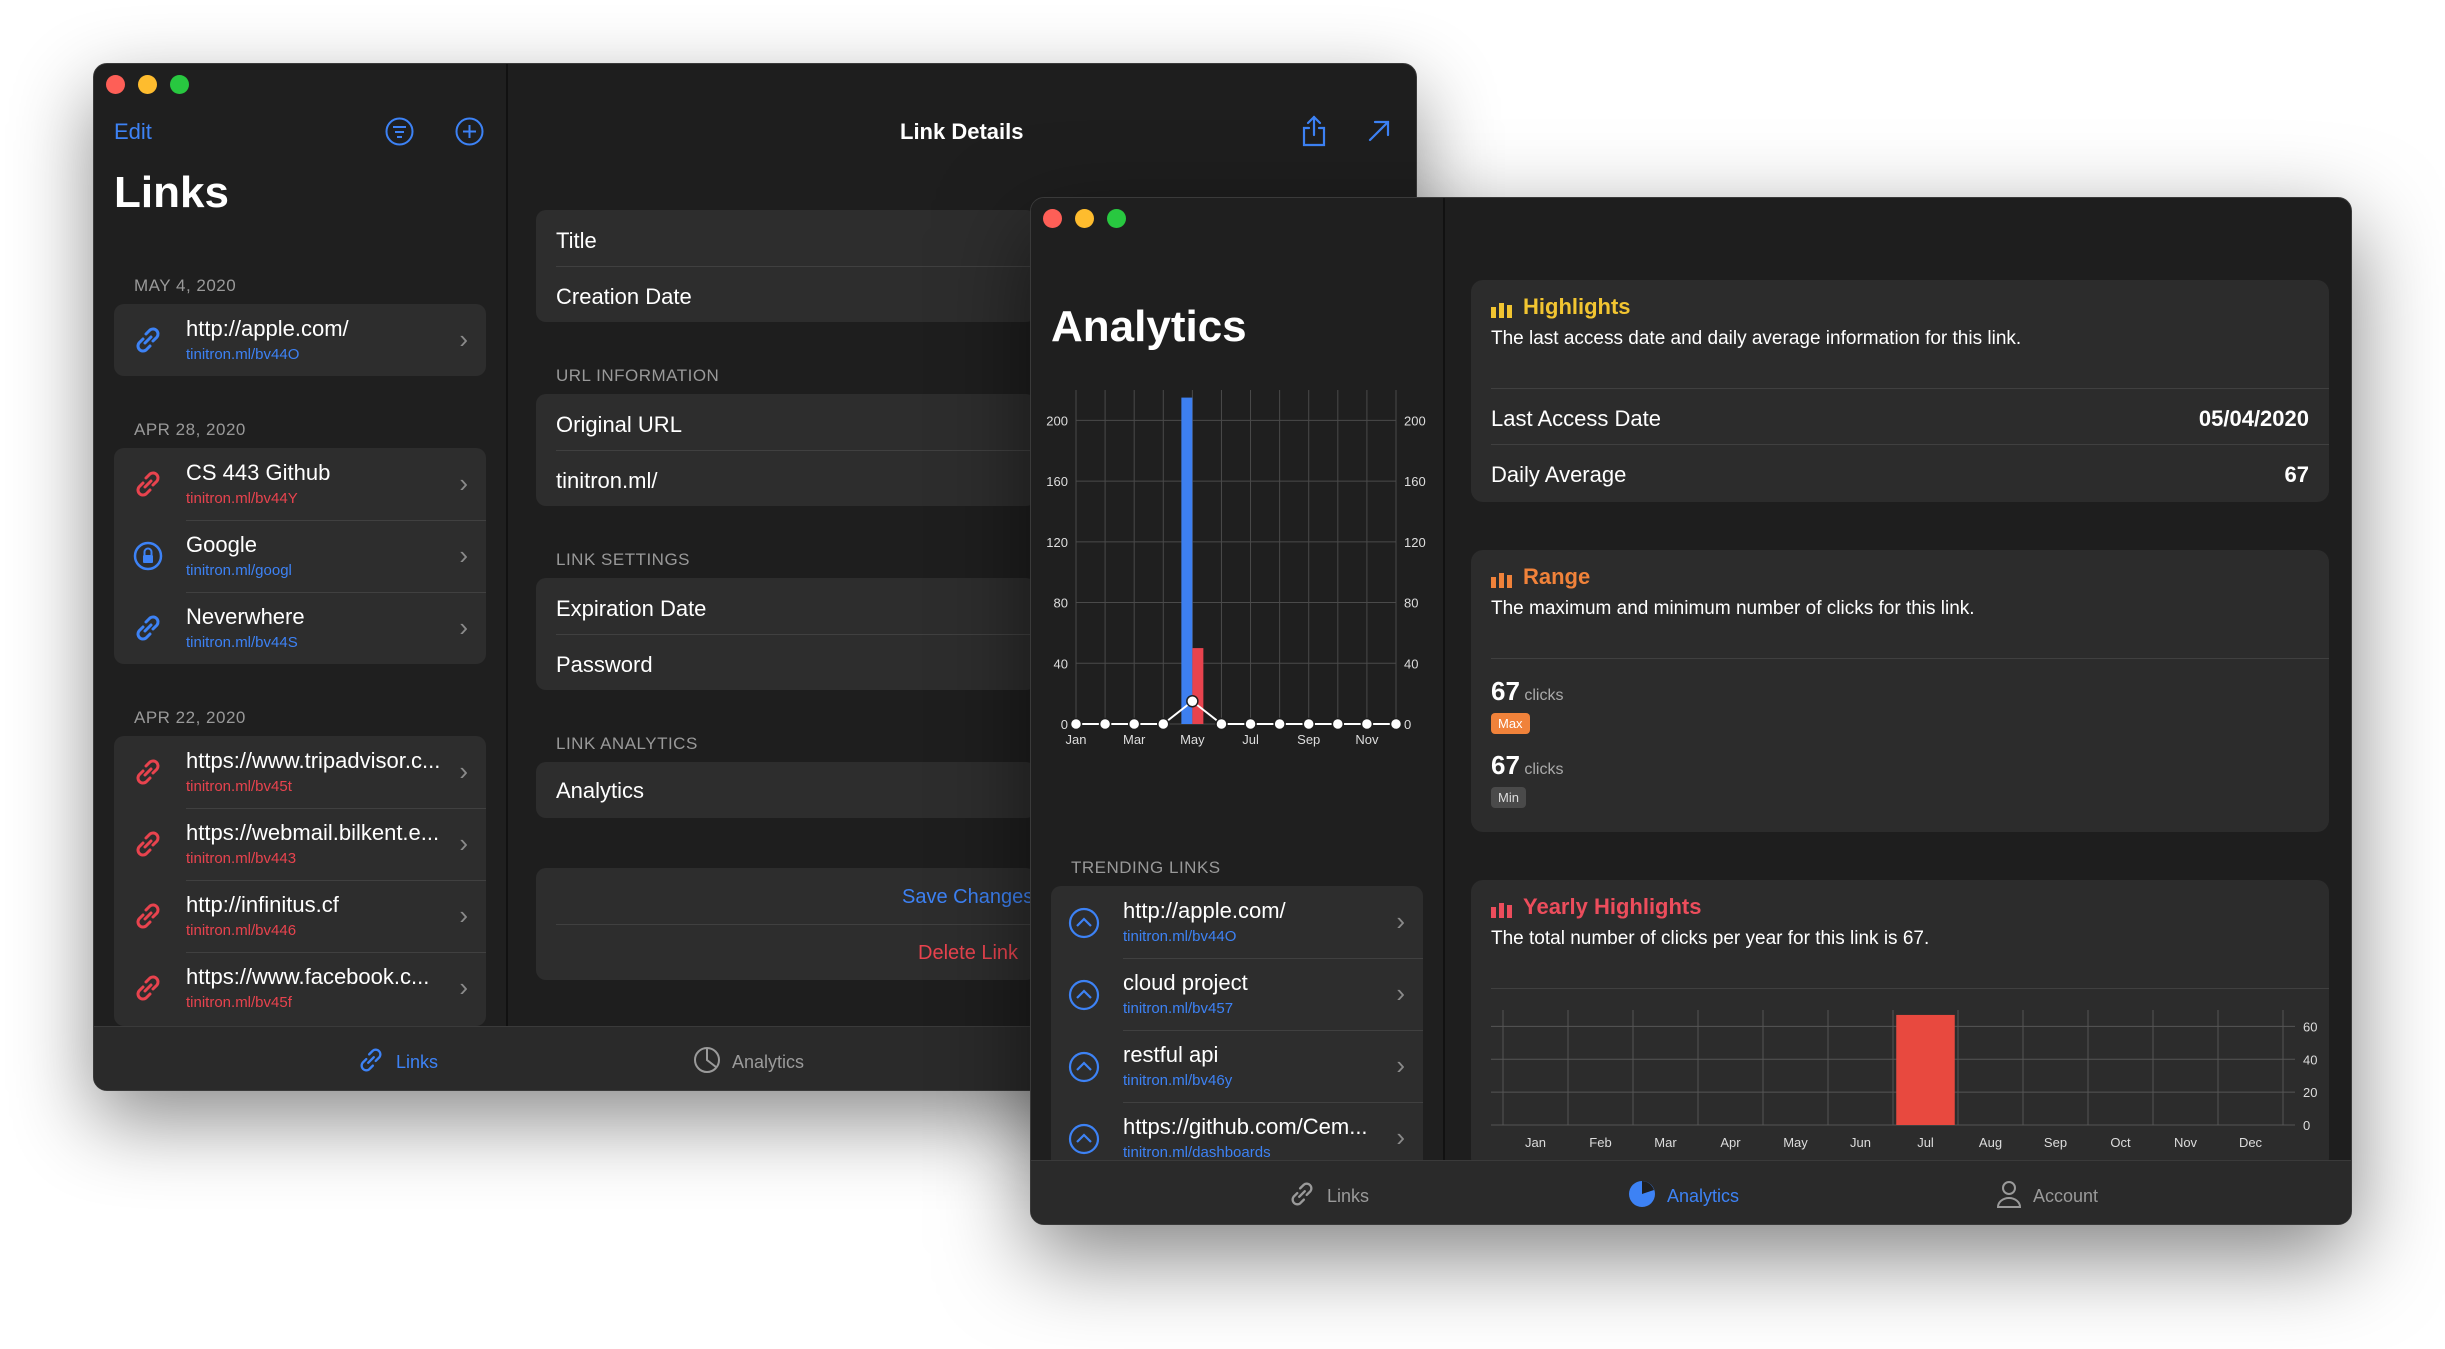 This screenshot has height=1349, width=2445. Describe the element at coordinates (1415, 542) in the screenshot. I see `y-tick-label: 120` at that location.